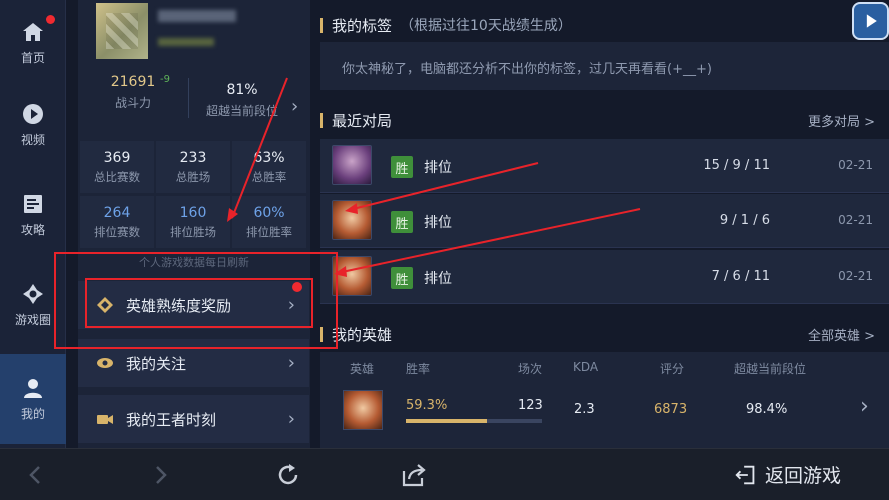 This screenshot has width=889, height=500. I want to click on player-subtitle-blurred, so click(186, 42).